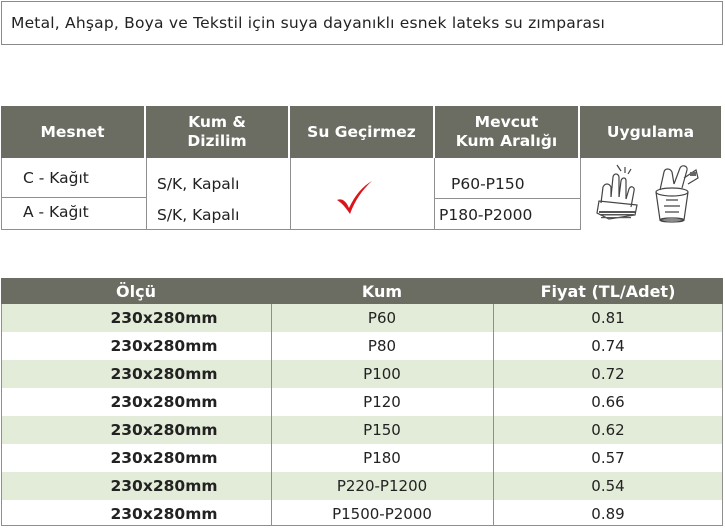  What do you see at coordinates (608, 430) in the screenshot?
I see `price-cell: 0.62` at bounding box center [608, 430].